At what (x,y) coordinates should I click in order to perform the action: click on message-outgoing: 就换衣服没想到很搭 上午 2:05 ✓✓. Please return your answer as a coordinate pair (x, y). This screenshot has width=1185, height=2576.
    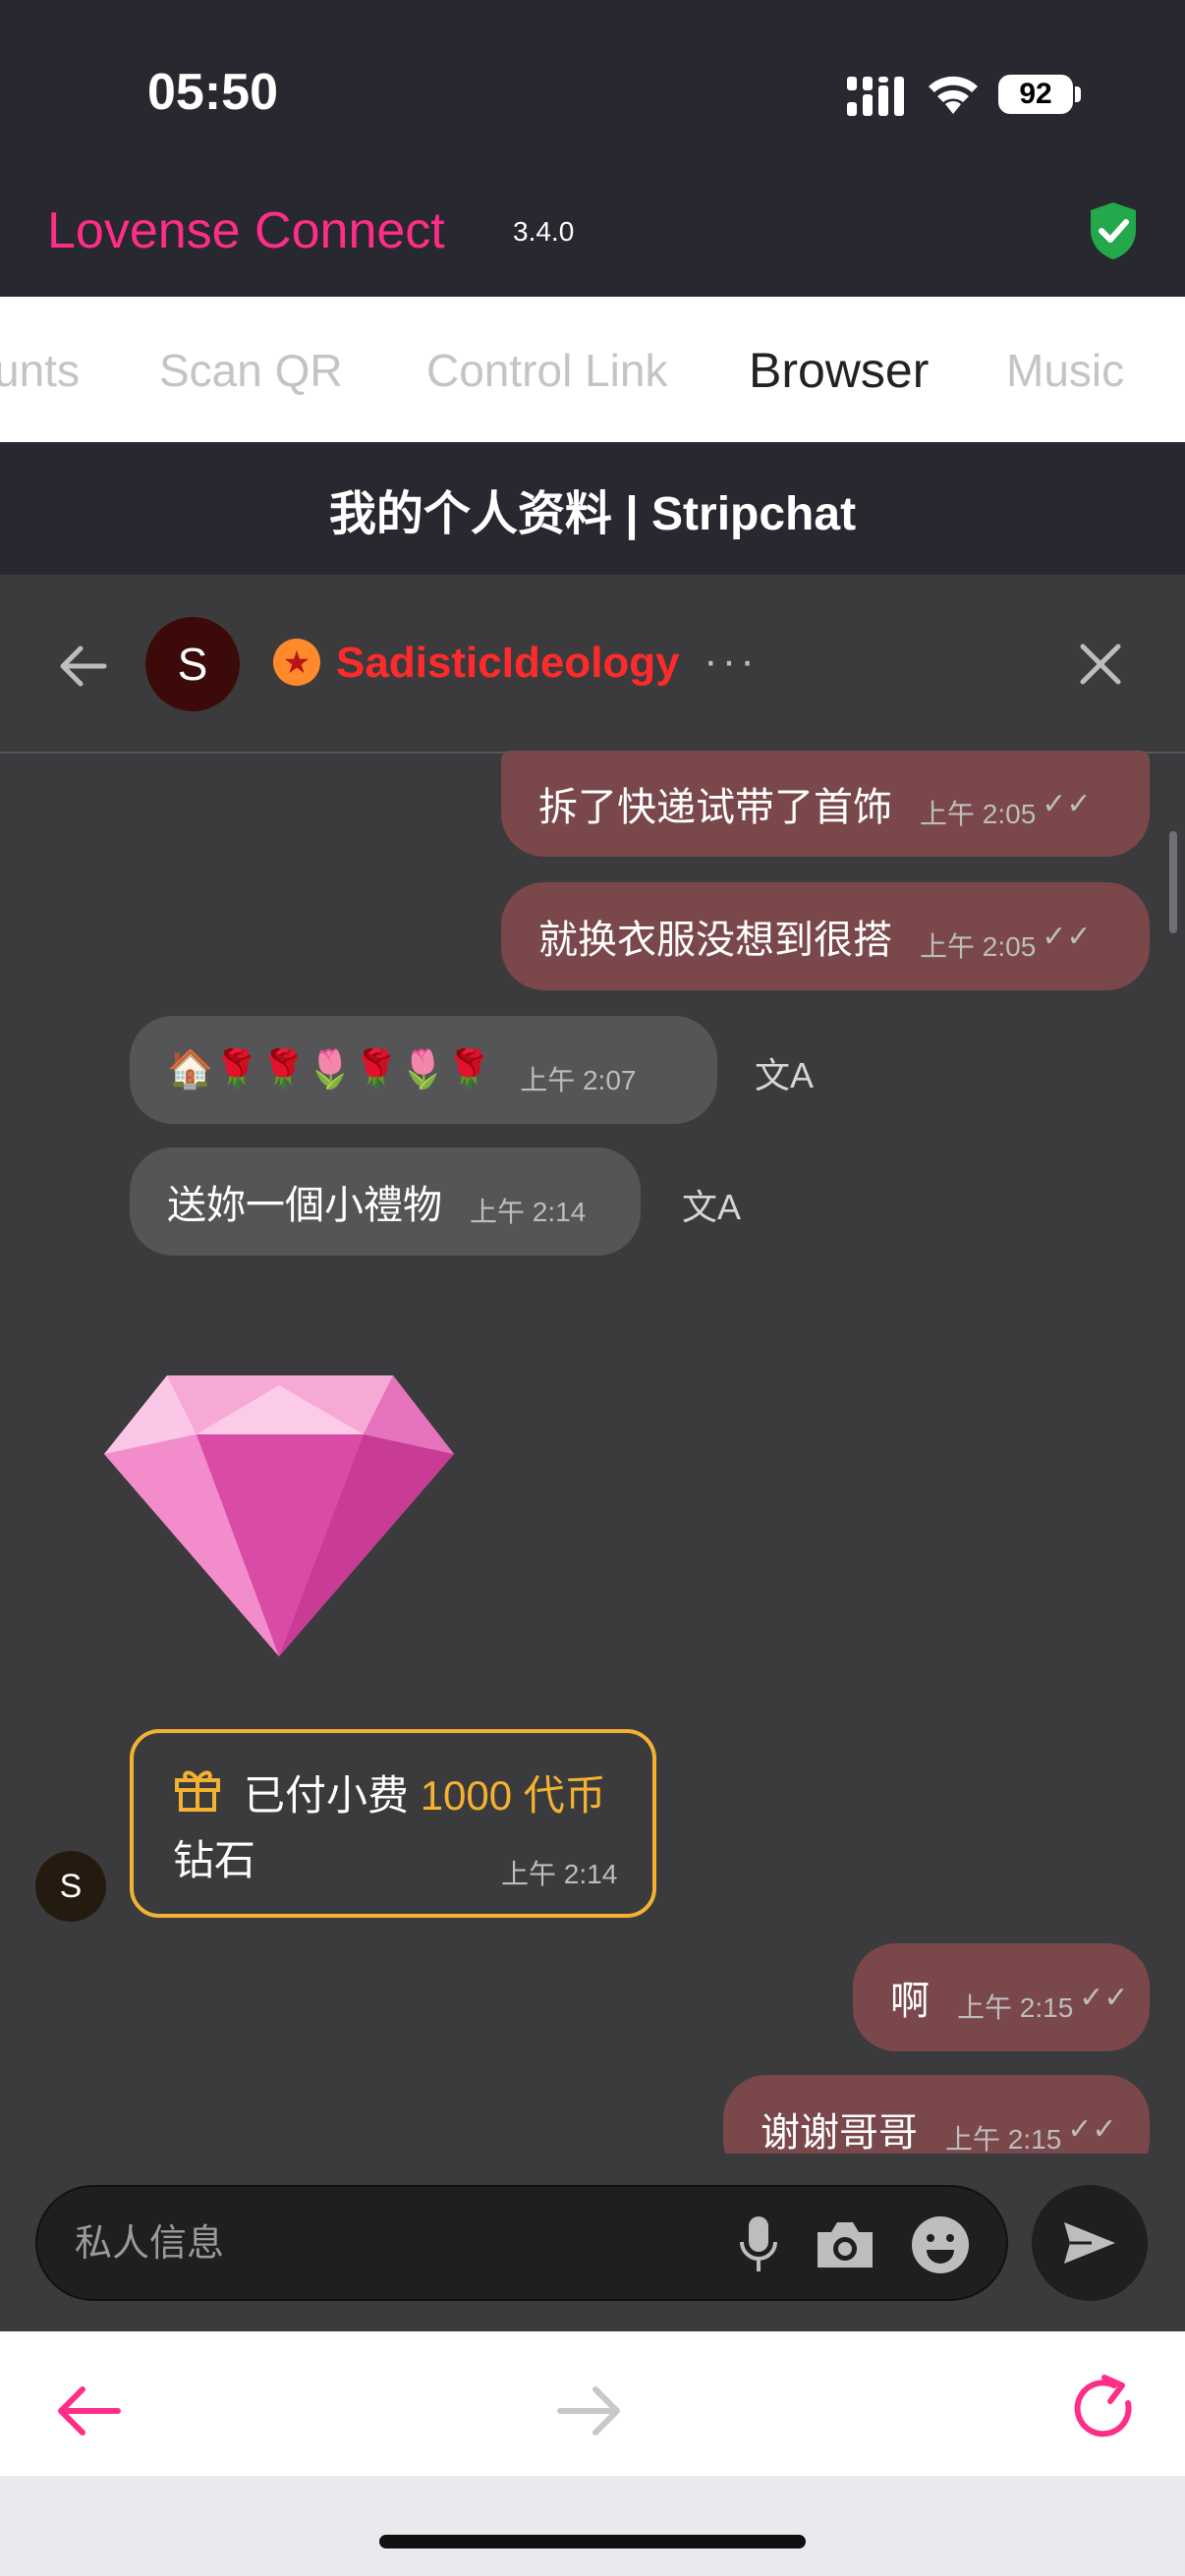
    Looking at the image, I should click on (826, 936).